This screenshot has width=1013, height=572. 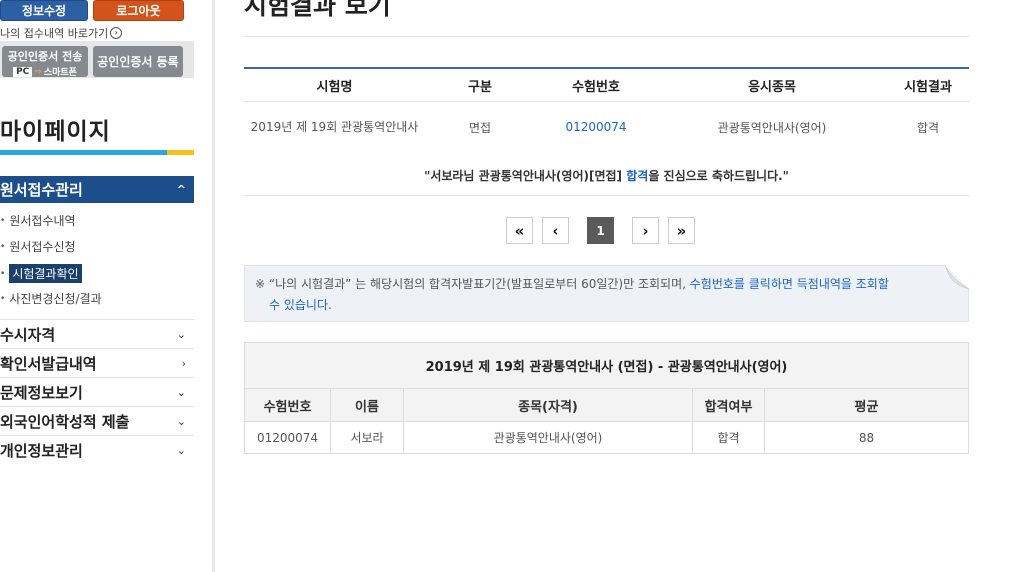 I want to click on table-cell: 88, so click(x=866, y=437).